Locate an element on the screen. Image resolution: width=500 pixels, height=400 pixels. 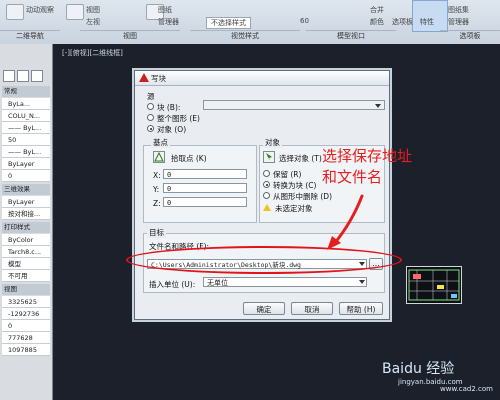
annotation-line-1: 选择保存地址 is located at coordinates (367, 156).